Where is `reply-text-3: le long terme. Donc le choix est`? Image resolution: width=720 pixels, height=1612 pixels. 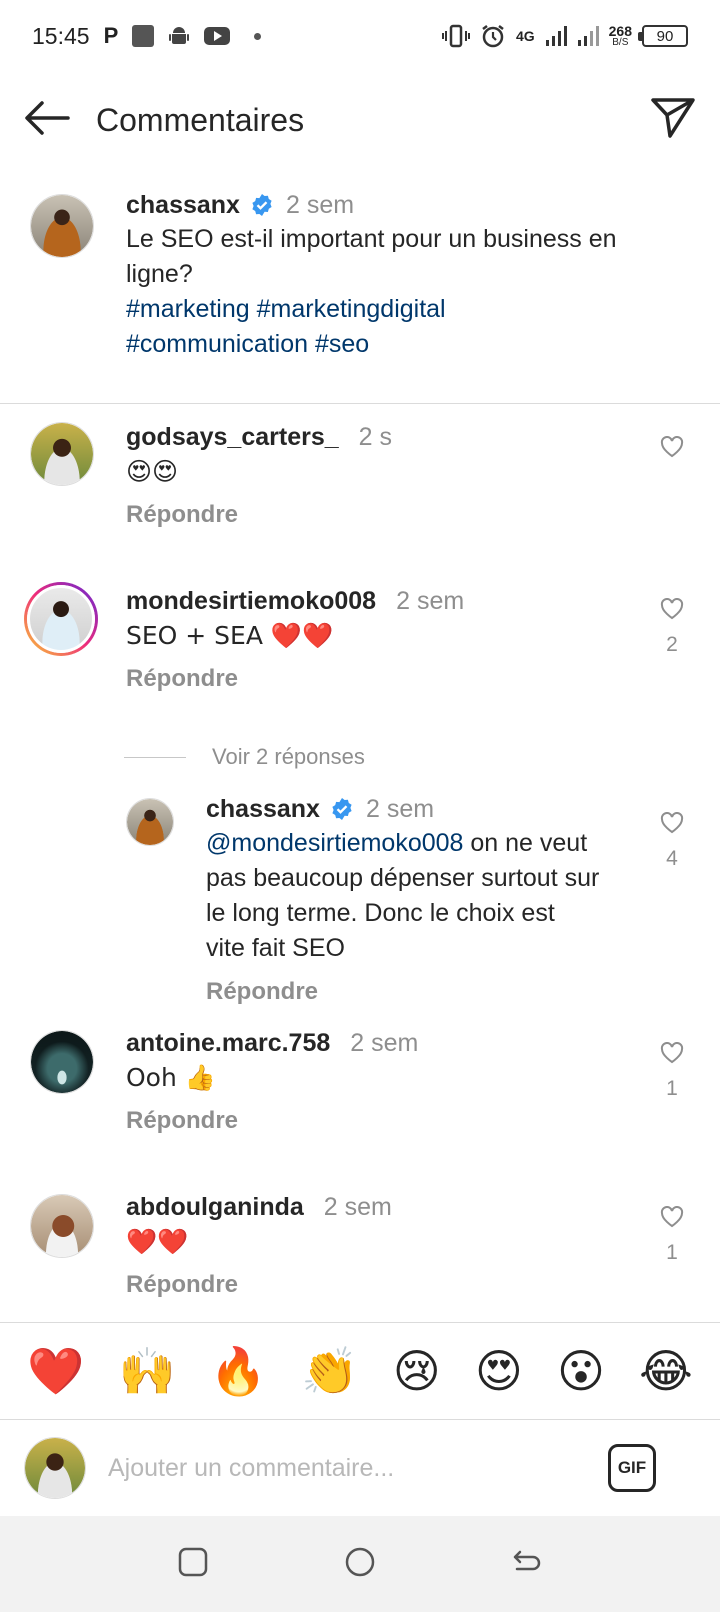 reply-text-3: le long terme. Donc le choix est is located at coordinates (380, 913).